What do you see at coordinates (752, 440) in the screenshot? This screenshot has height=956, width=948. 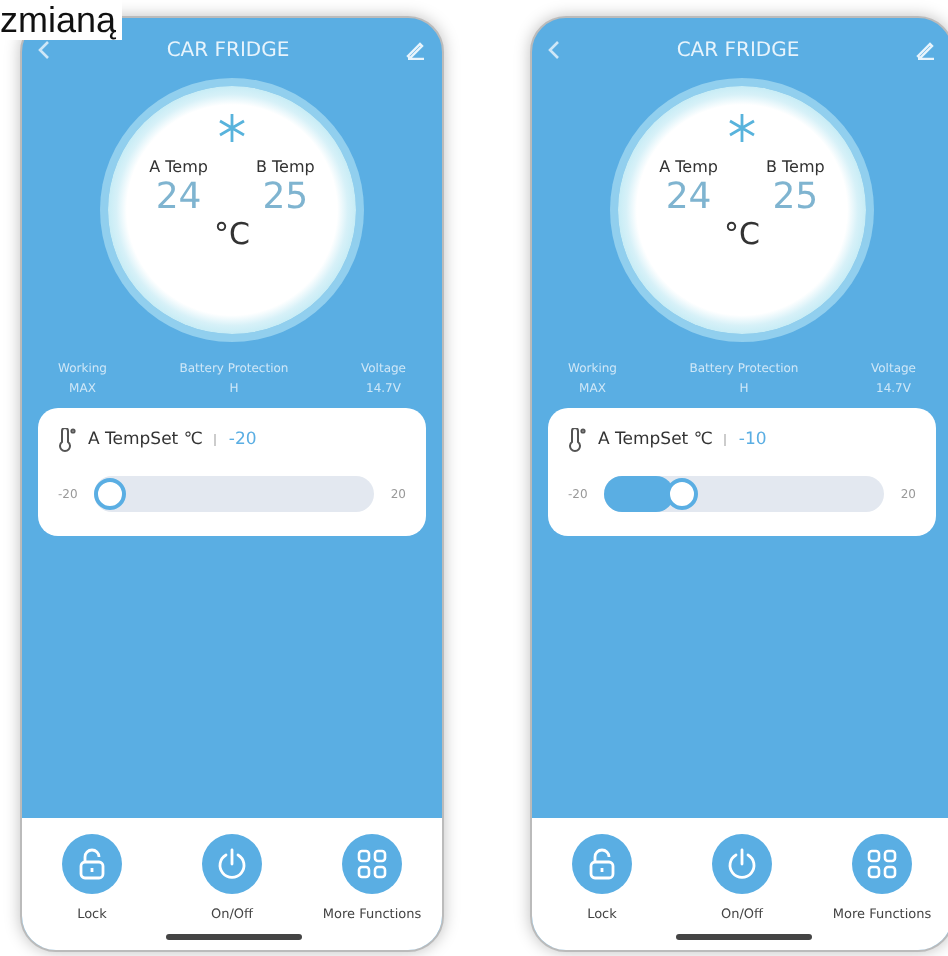 I see `tempset-value: -10` at bounding box center [752, 440].